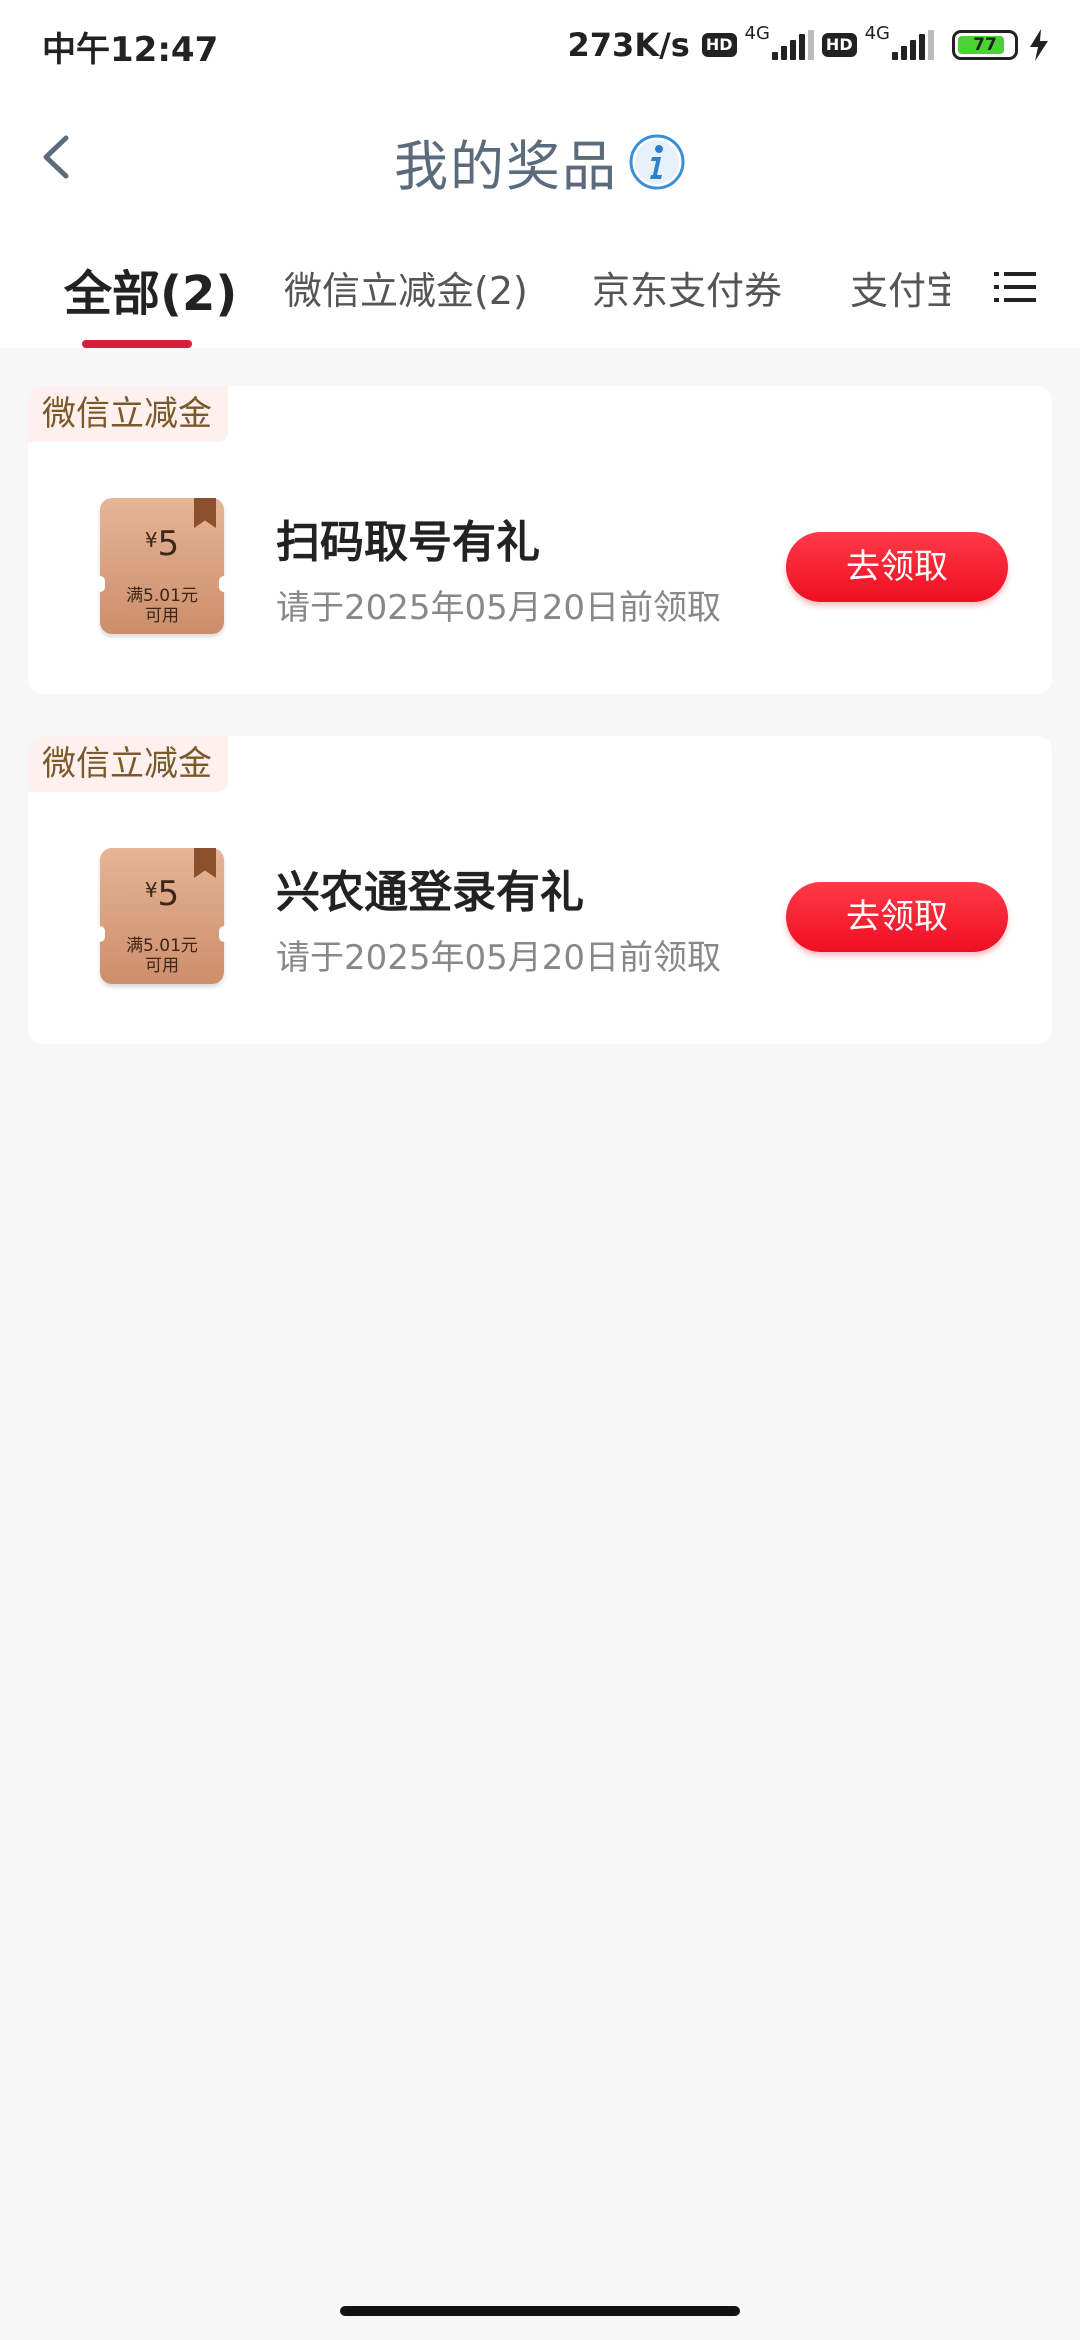 This screenshot has width=1080, height=2340. I want to click on battery-level: 77, so click(985, 45).